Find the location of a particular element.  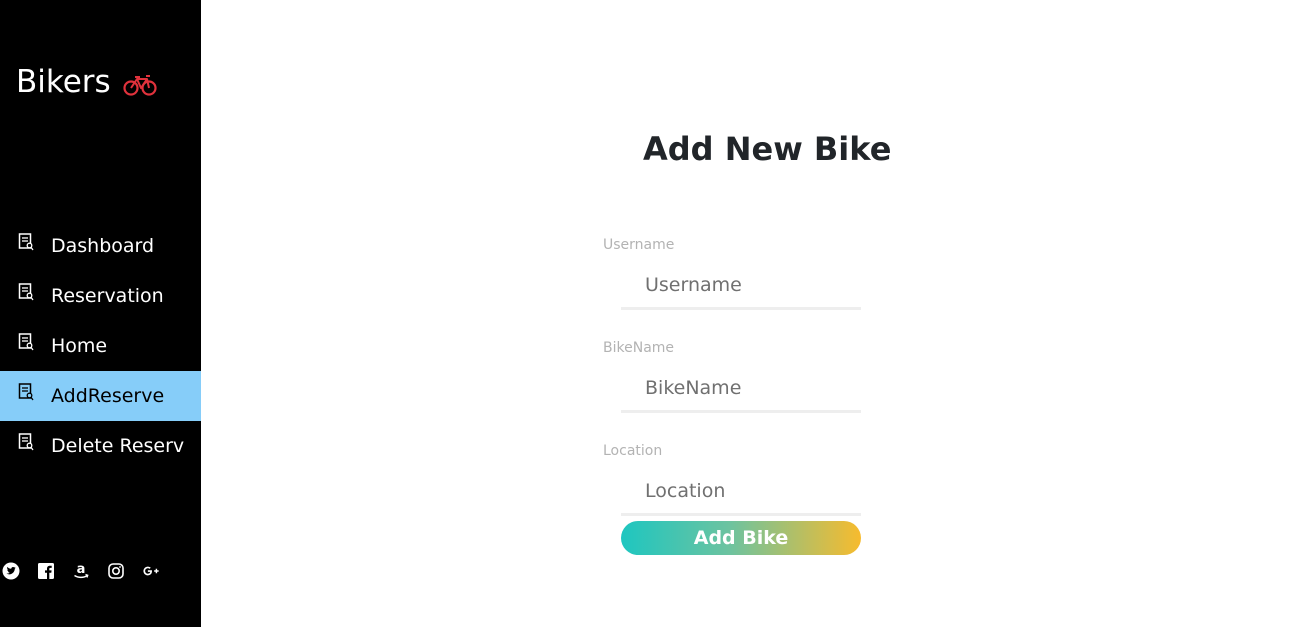

sidebar-item-dashboard: Dashboard is located at coordinates (100, 246).